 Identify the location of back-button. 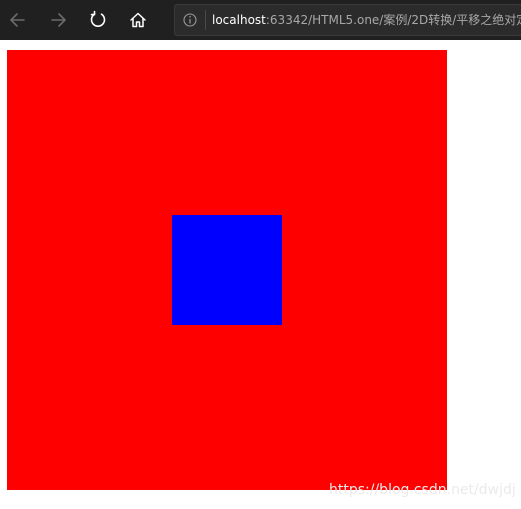
(18, 20).